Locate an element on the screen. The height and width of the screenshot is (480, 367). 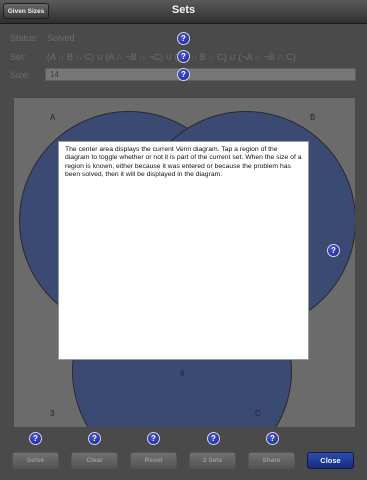
set-label: Set: is located at coordinates (18, 57).